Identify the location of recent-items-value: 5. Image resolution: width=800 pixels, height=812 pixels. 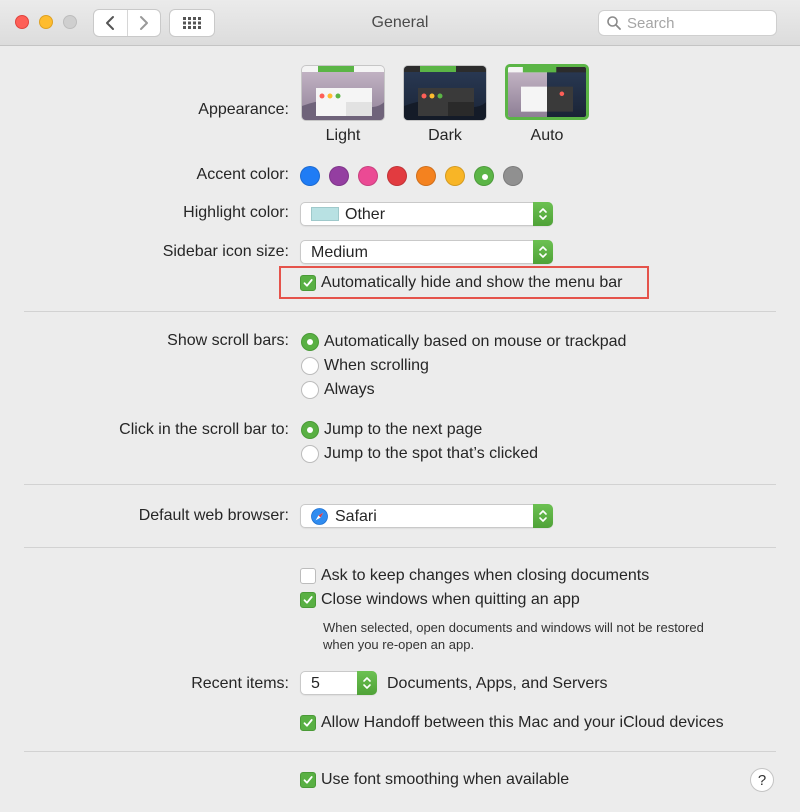
(315, 683).